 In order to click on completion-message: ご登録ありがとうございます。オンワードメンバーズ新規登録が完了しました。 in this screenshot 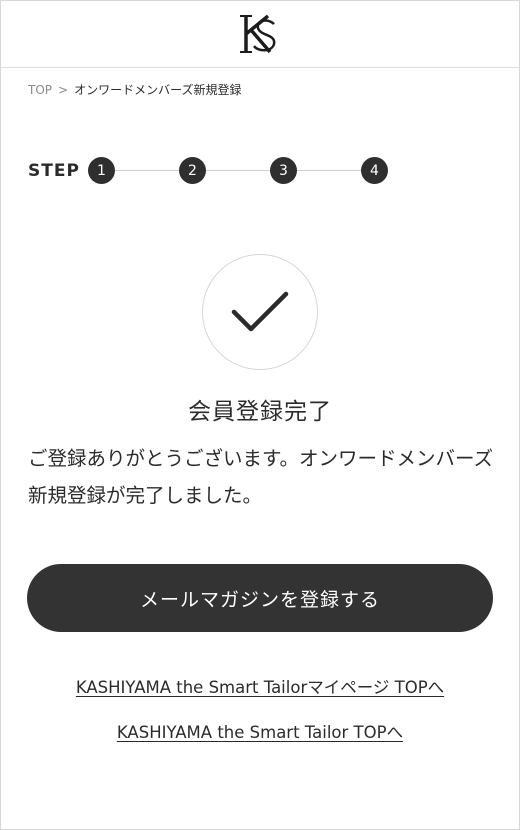, I will do `click(261, 477)`.